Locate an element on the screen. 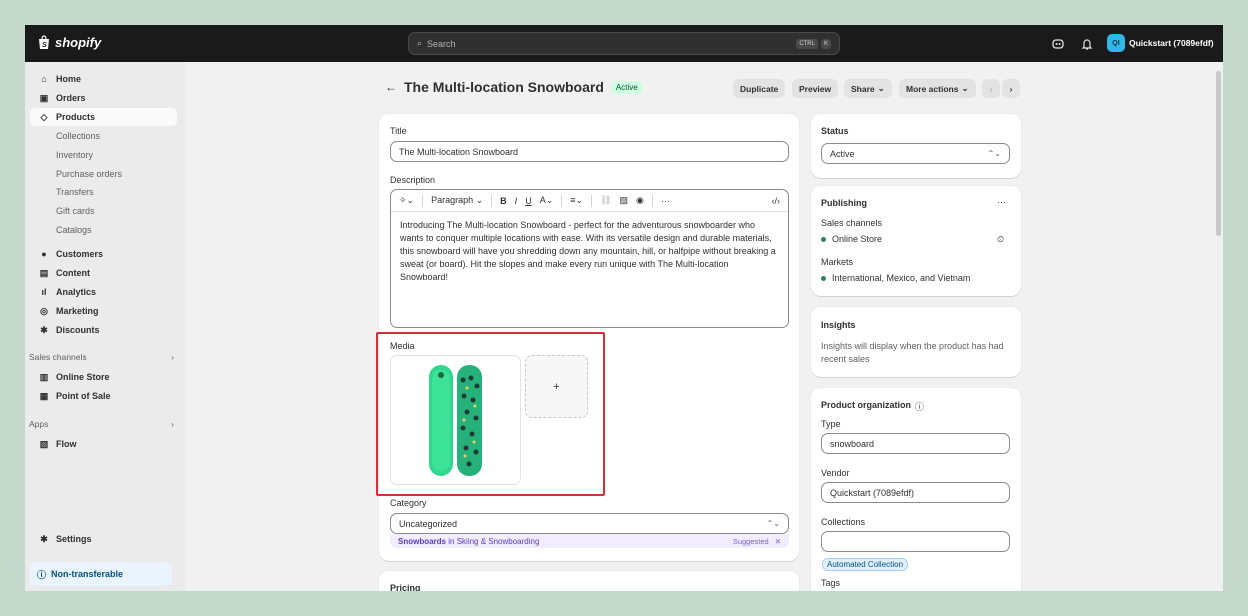 The height and width of the screenshot is (616, 1248). type-input: snowboard is located at coordinates (915, 443).